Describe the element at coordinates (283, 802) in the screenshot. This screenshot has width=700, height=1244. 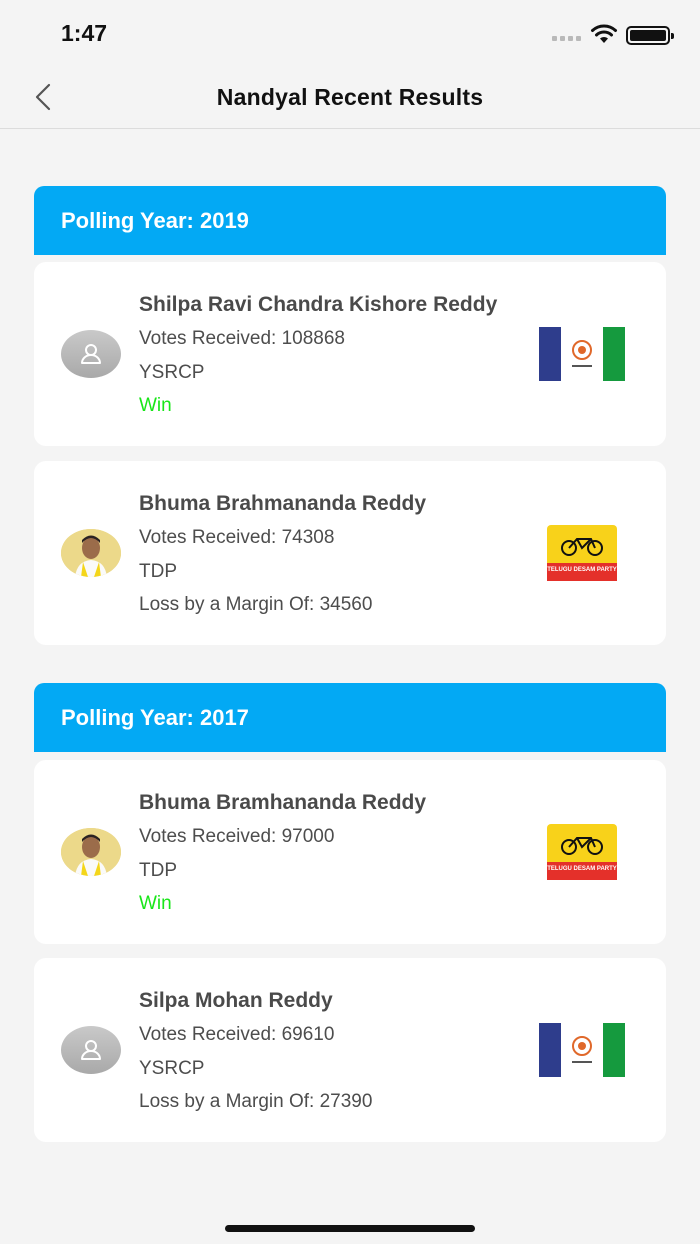
I see `candidate-name: Bhuma Bramhananda Reddy` at that location.